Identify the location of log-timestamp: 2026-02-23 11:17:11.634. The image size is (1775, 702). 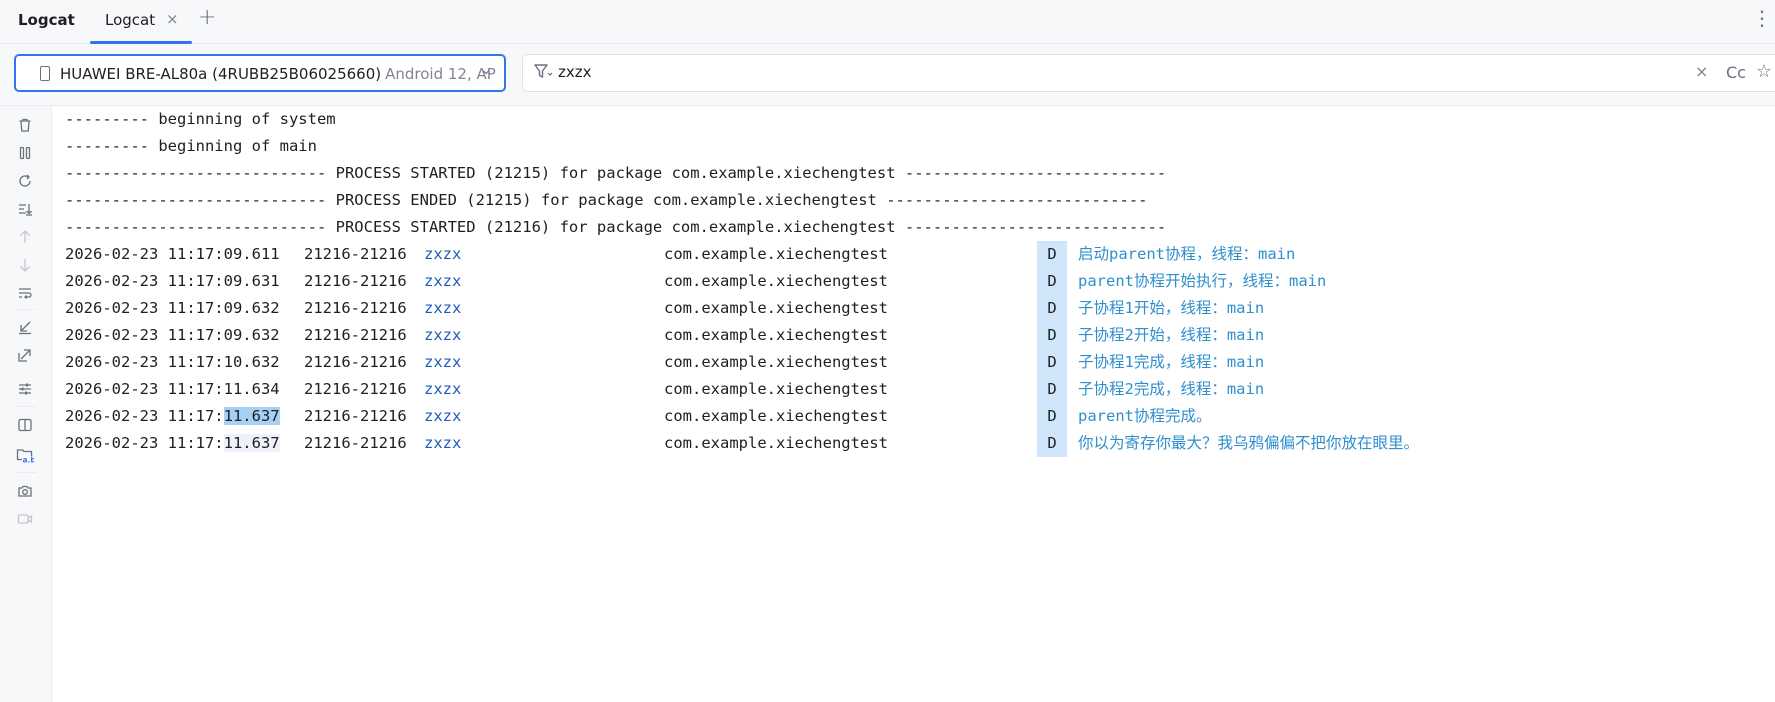
(172, 389).